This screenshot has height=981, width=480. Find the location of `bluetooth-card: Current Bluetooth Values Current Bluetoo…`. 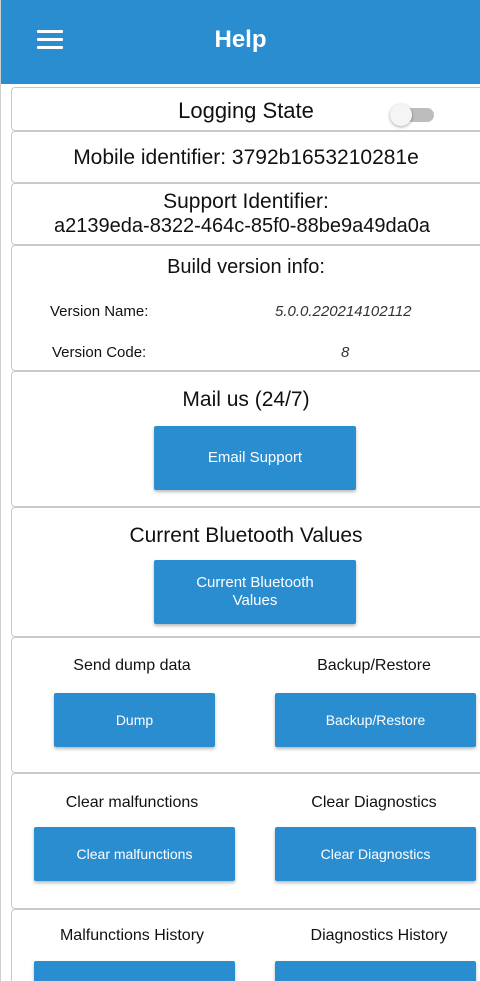

bluetooth-card: Current Bluetooth Values Current Bluetoo… is located at coordinates (245, 572).